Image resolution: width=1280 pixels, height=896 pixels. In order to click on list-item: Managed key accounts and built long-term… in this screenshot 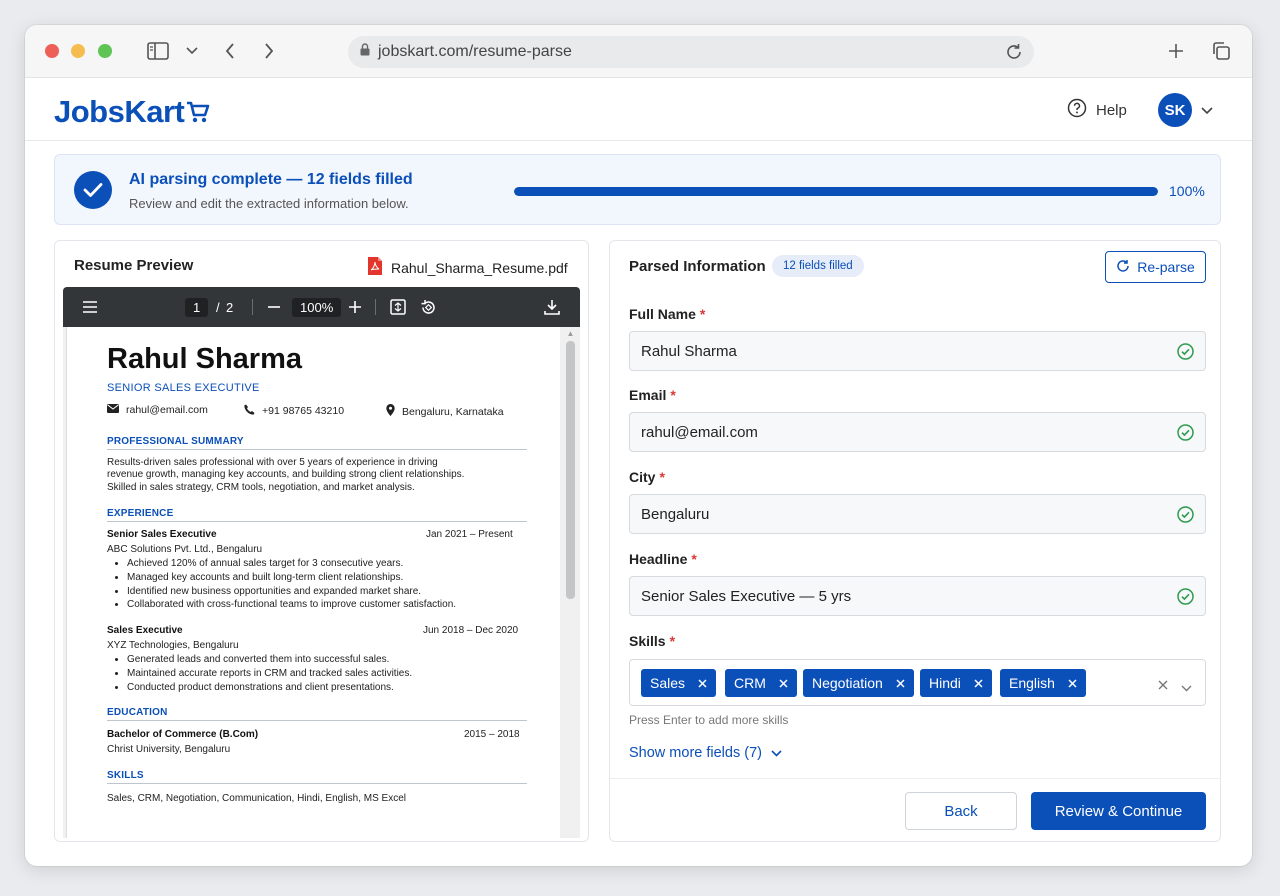, I will do `click(291, 578)`.